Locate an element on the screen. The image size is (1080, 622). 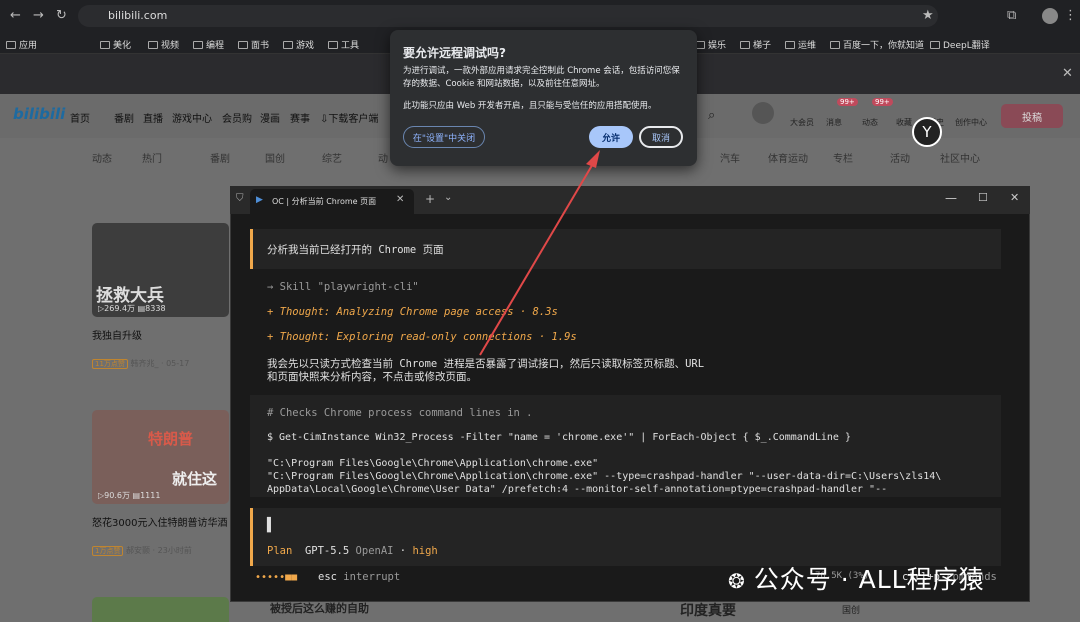
annotation-arrow is located at coordinates (539, 253).